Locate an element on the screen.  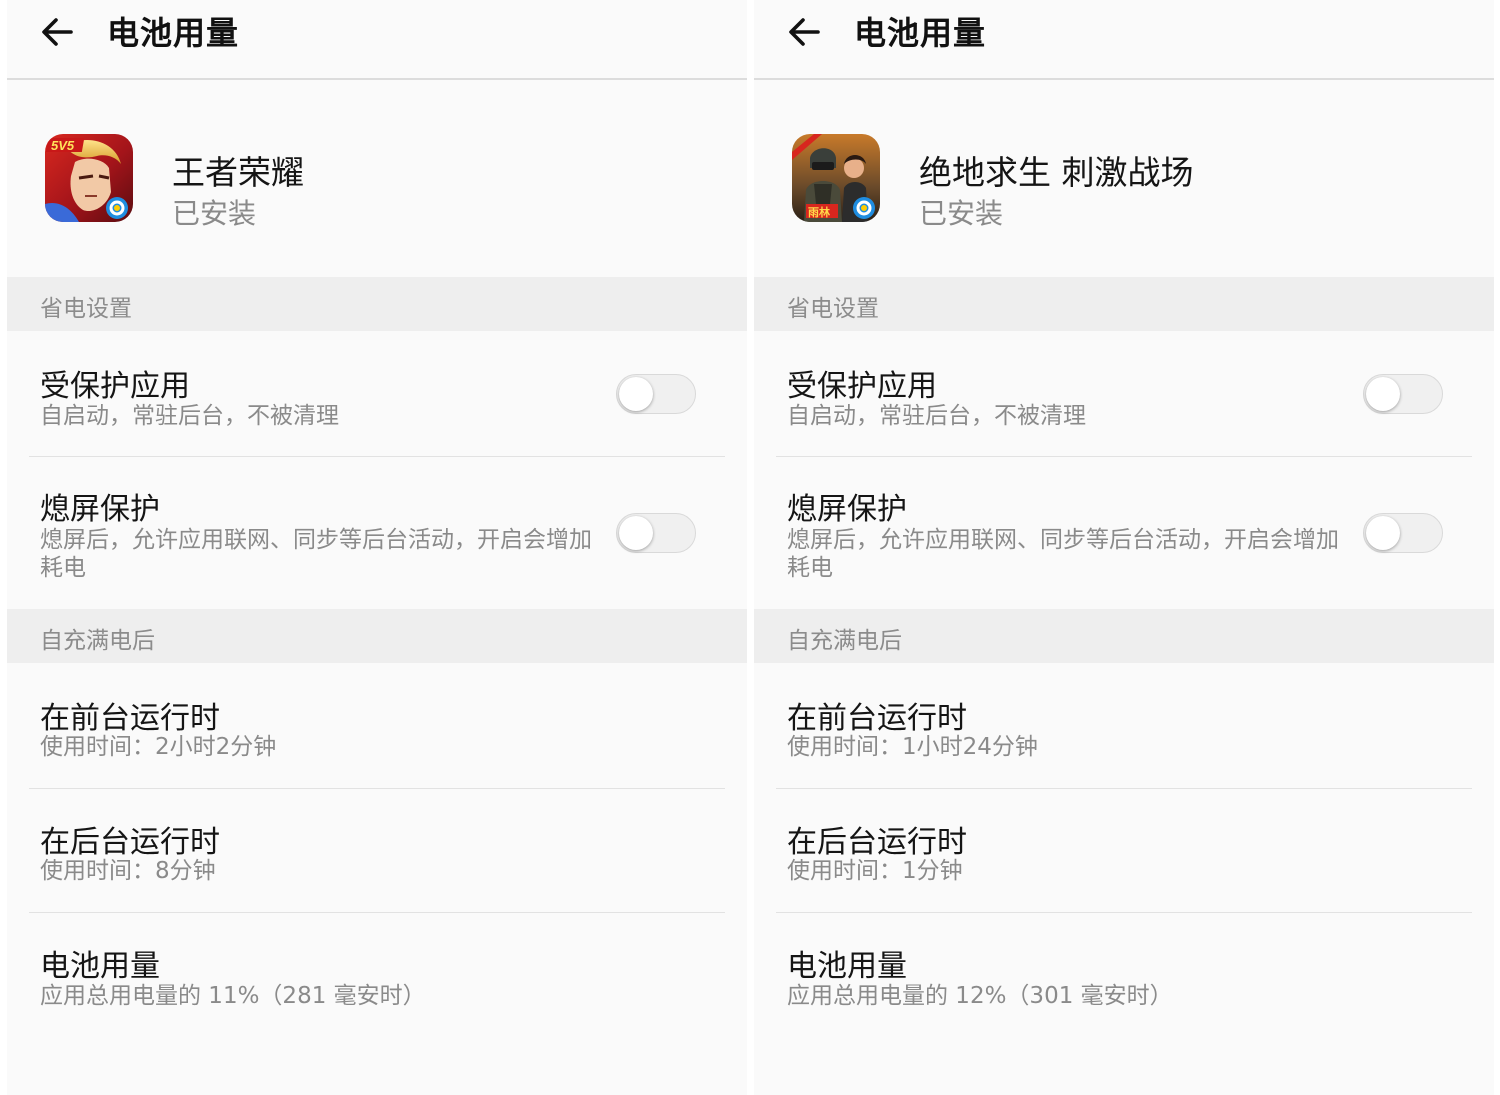
background-usage-row: 在后台运行时 使用时间：1分钟 is located at coordinates (1124, 851).